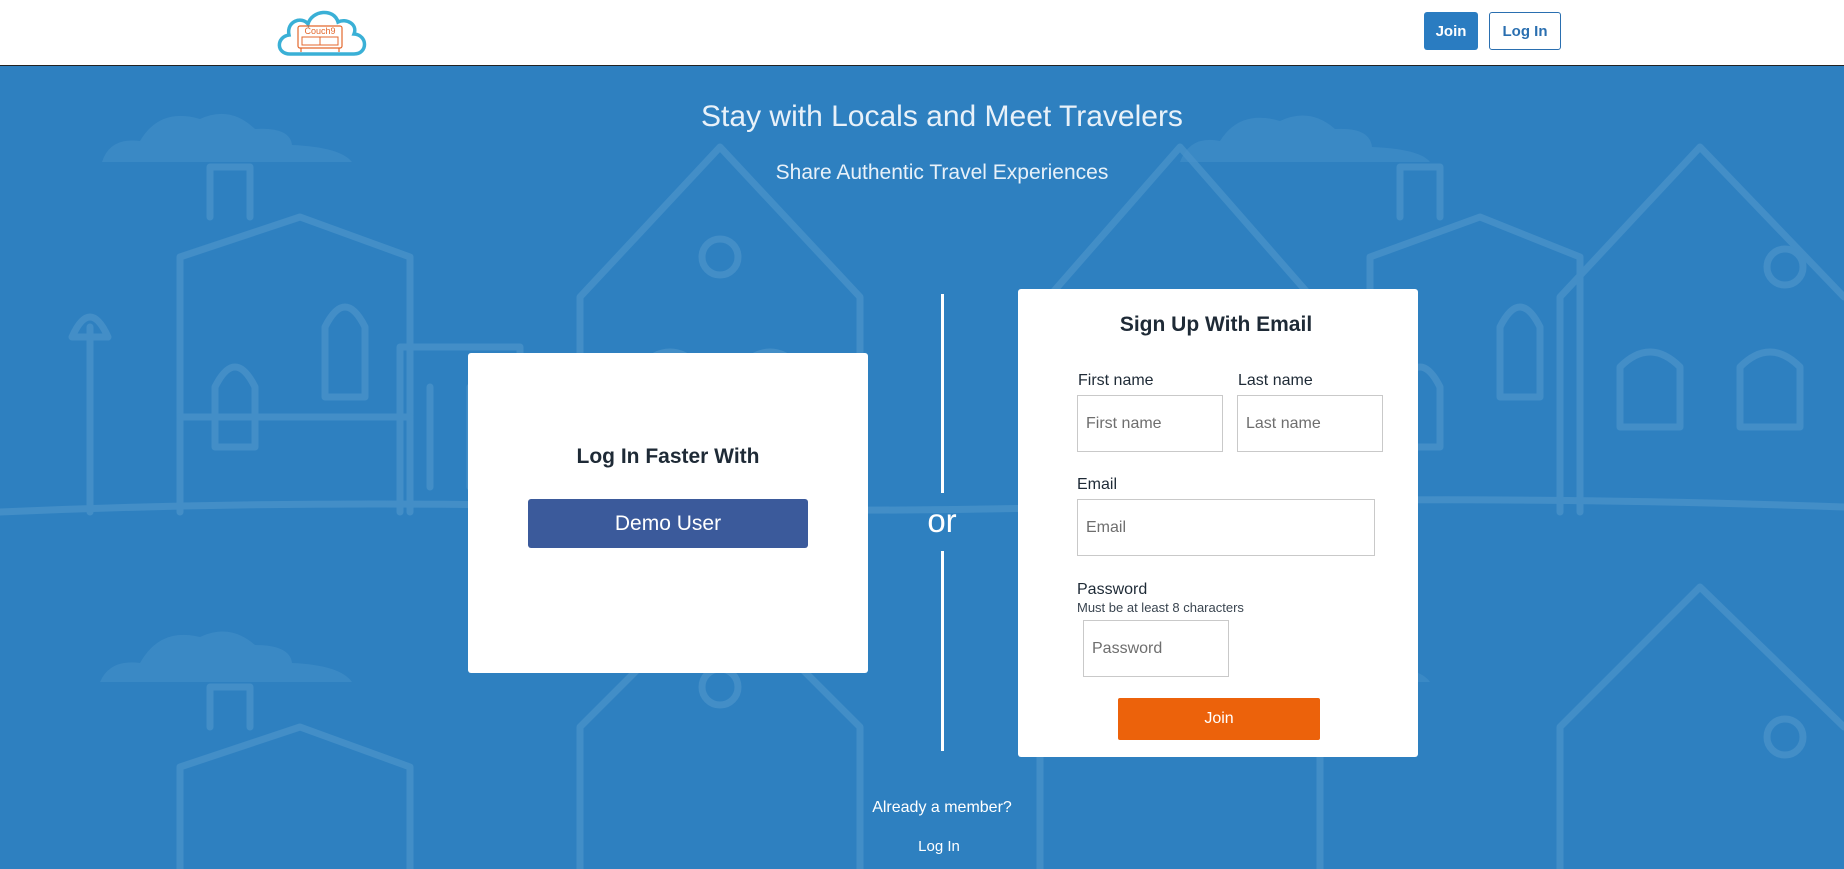 The height and width of the screenshot is (869, 1844). Describe the element at coordinates (1275, 380) in the screenshot. I see `last-name-label: Last name` at that location.